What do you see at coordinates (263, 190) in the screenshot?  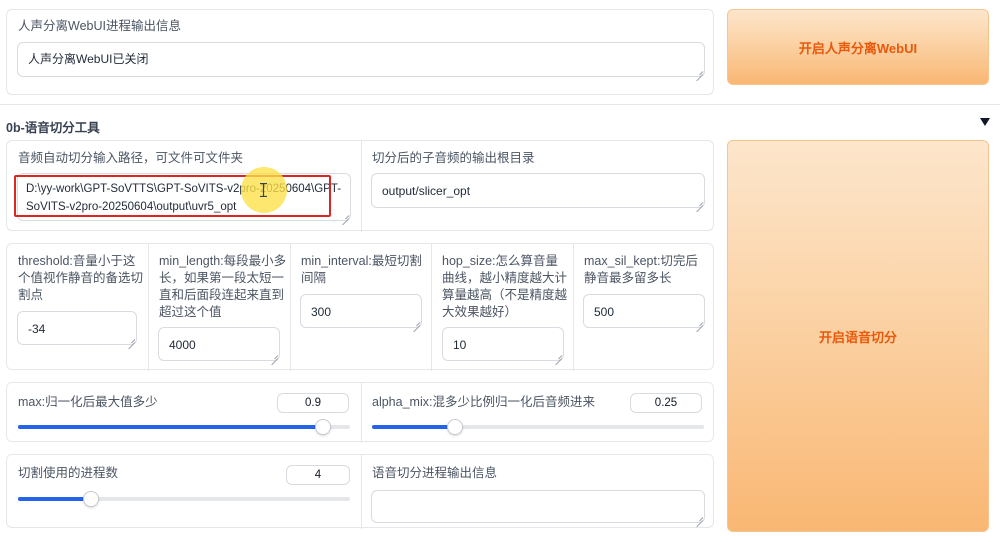 I see `text-cursor-icon` at bounding box center [263, 190].